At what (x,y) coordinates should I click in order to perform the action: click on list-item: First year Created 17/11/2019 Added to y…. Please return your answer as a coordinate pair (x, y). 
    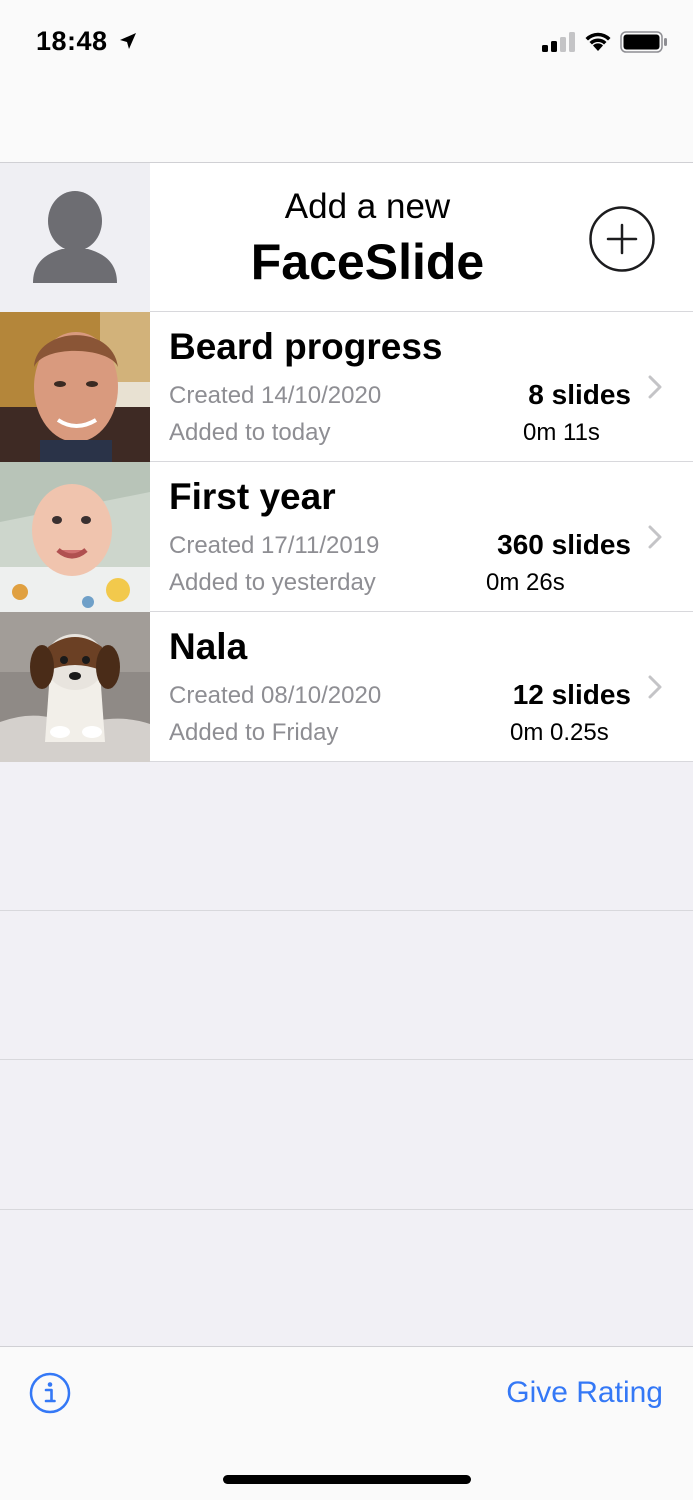
    Looking at the image, I should click on (346, 537).